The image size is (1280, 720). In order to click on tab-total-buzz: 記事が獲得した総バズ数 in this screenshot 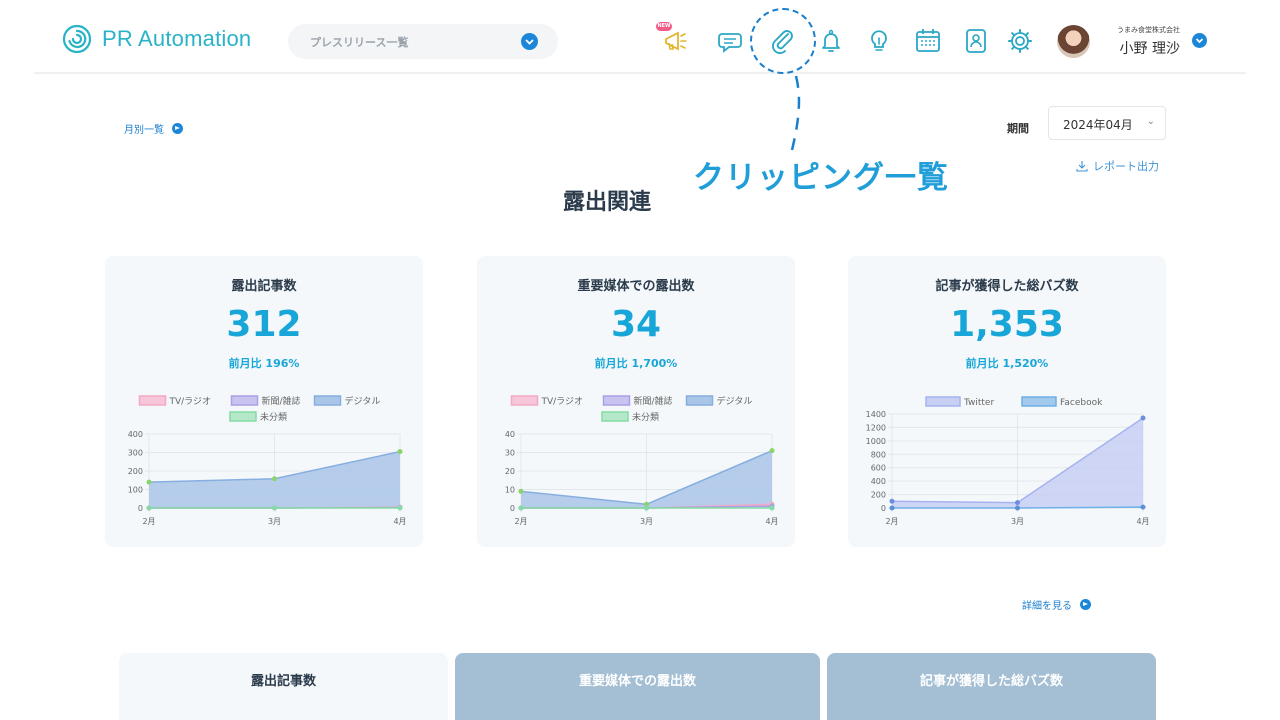, I will do `click(991, 686)`.